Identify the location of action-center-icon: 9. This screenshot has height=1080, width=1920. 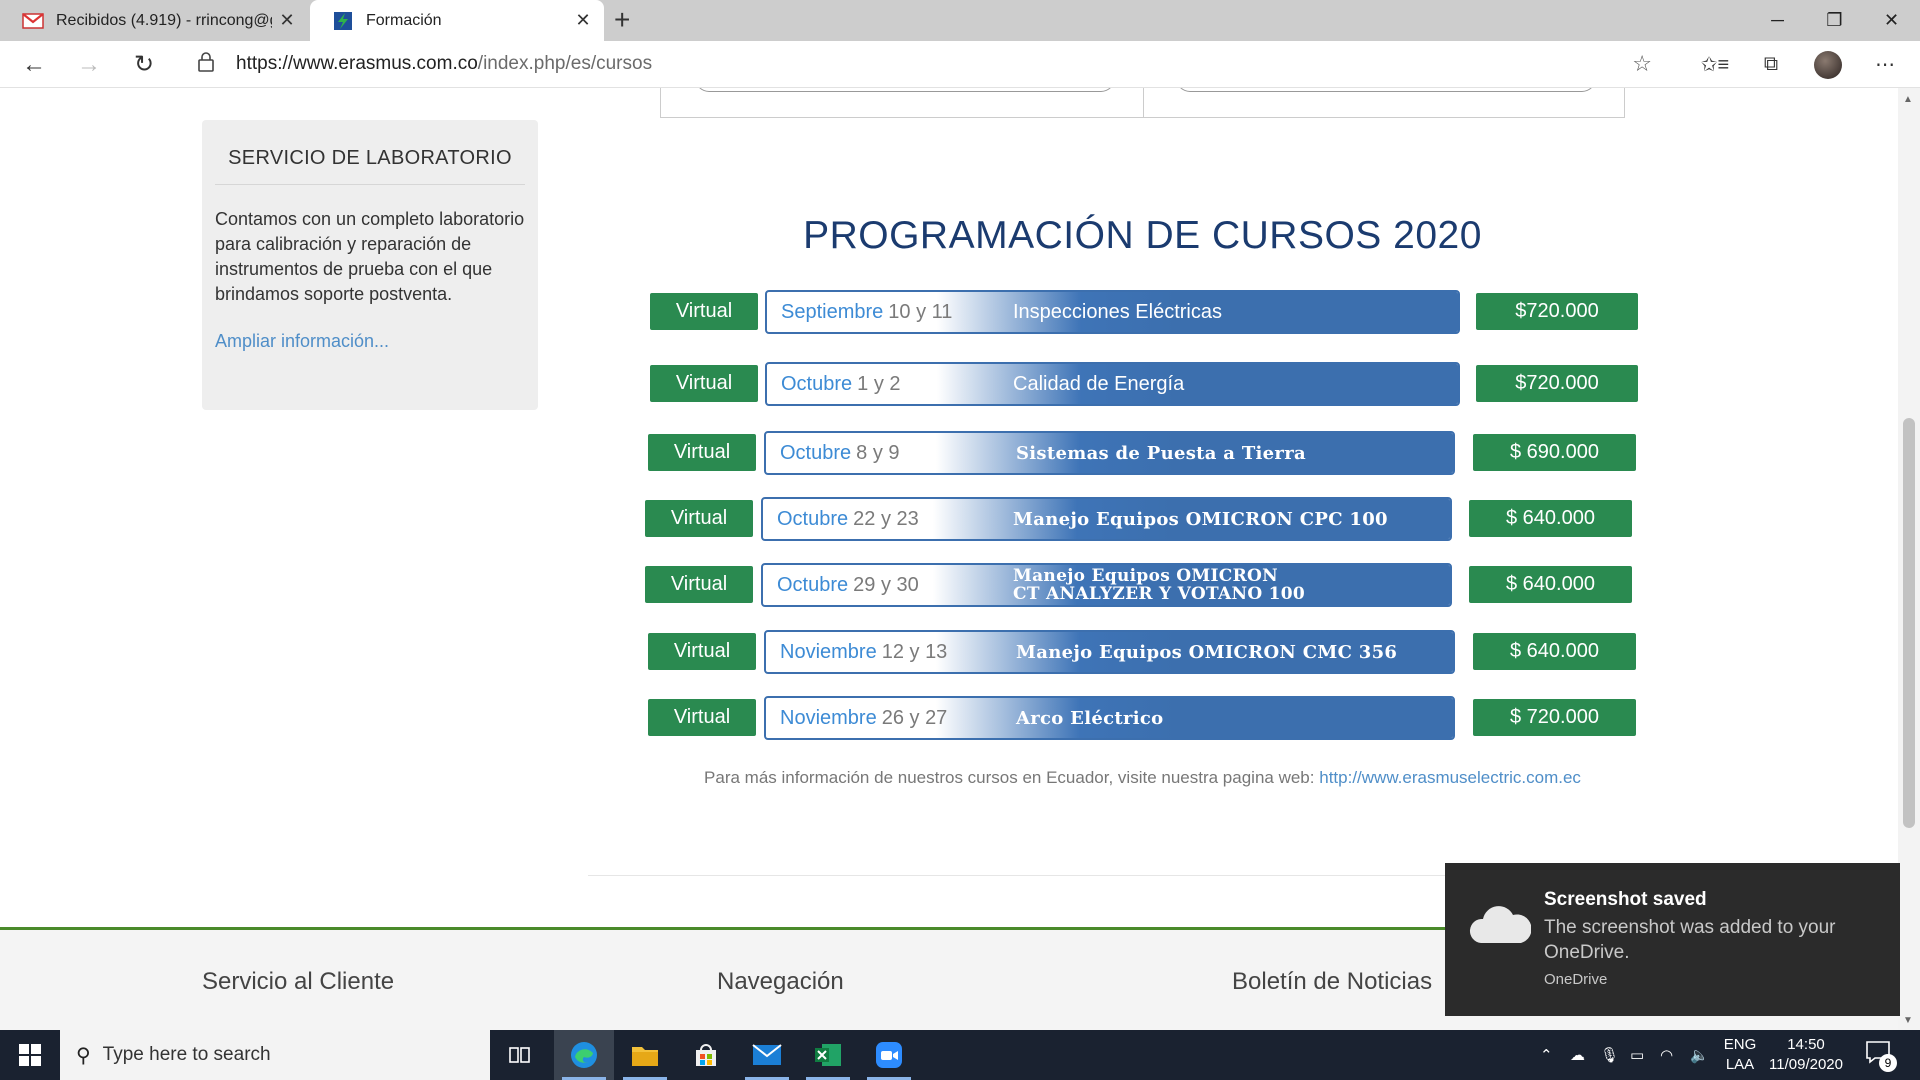
(1881, 1056).